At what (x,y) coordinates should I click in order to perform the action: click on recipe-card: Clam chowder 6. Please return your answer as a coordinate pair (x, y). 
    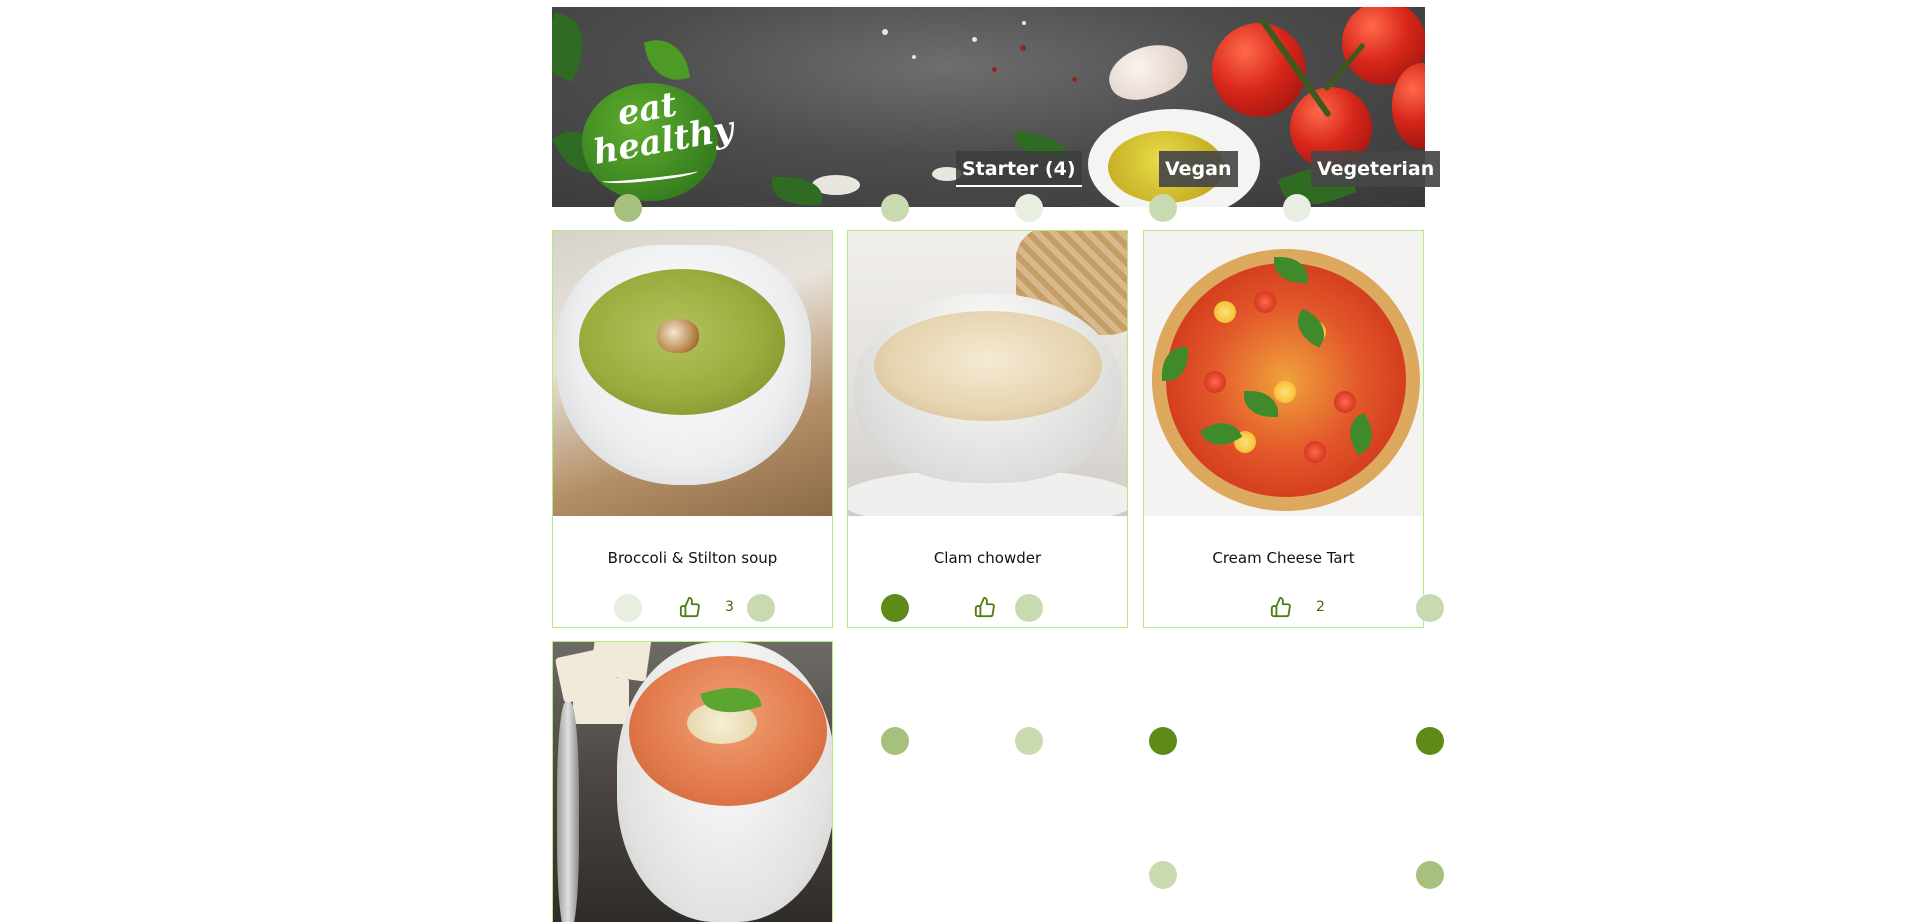
    Looking at the image, I should click on (987, 429).